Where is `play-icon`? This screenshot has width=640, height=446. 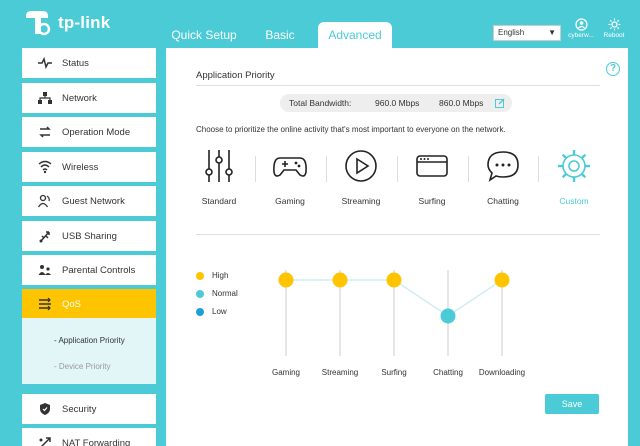 play-icon is located at coordinates (361, 166).